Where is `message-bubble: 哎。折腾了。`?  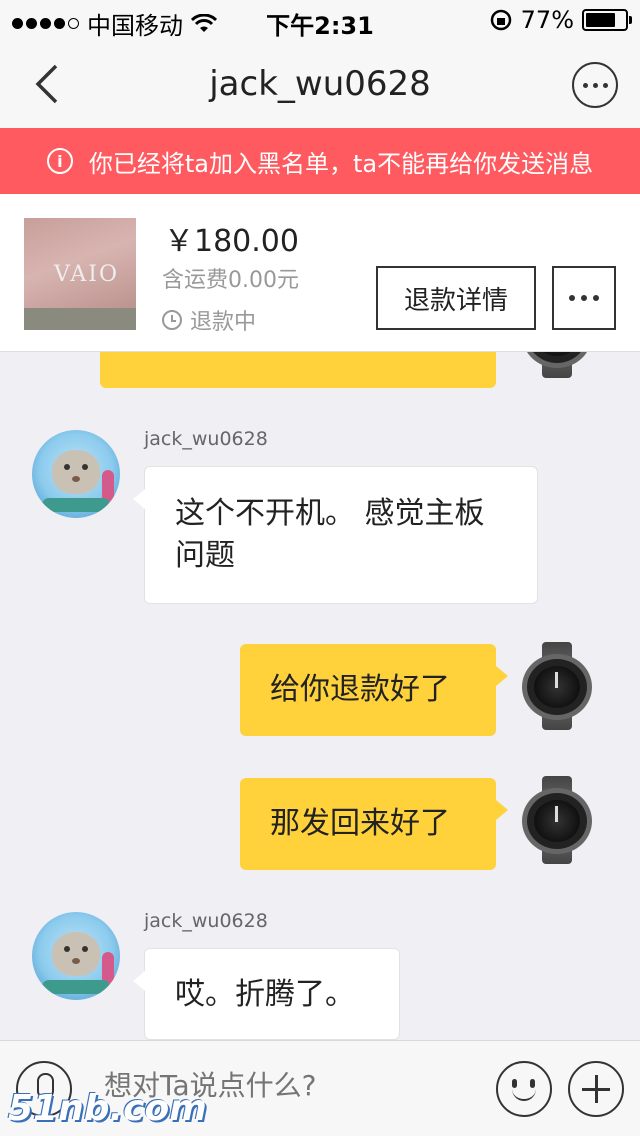
message-bubble: 哎。折腾了。 is located at coordinates (266, 994).